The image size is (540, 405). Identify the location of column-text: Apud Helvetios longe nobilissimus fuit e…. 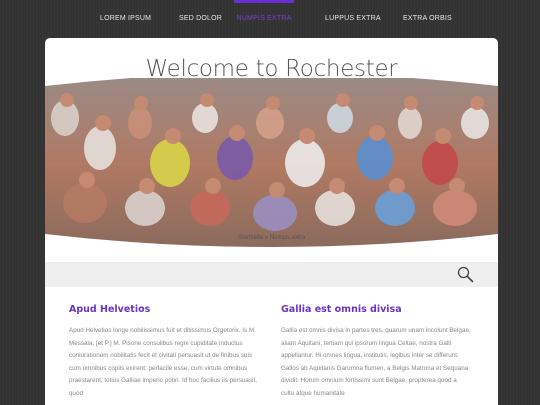
(163, 362).